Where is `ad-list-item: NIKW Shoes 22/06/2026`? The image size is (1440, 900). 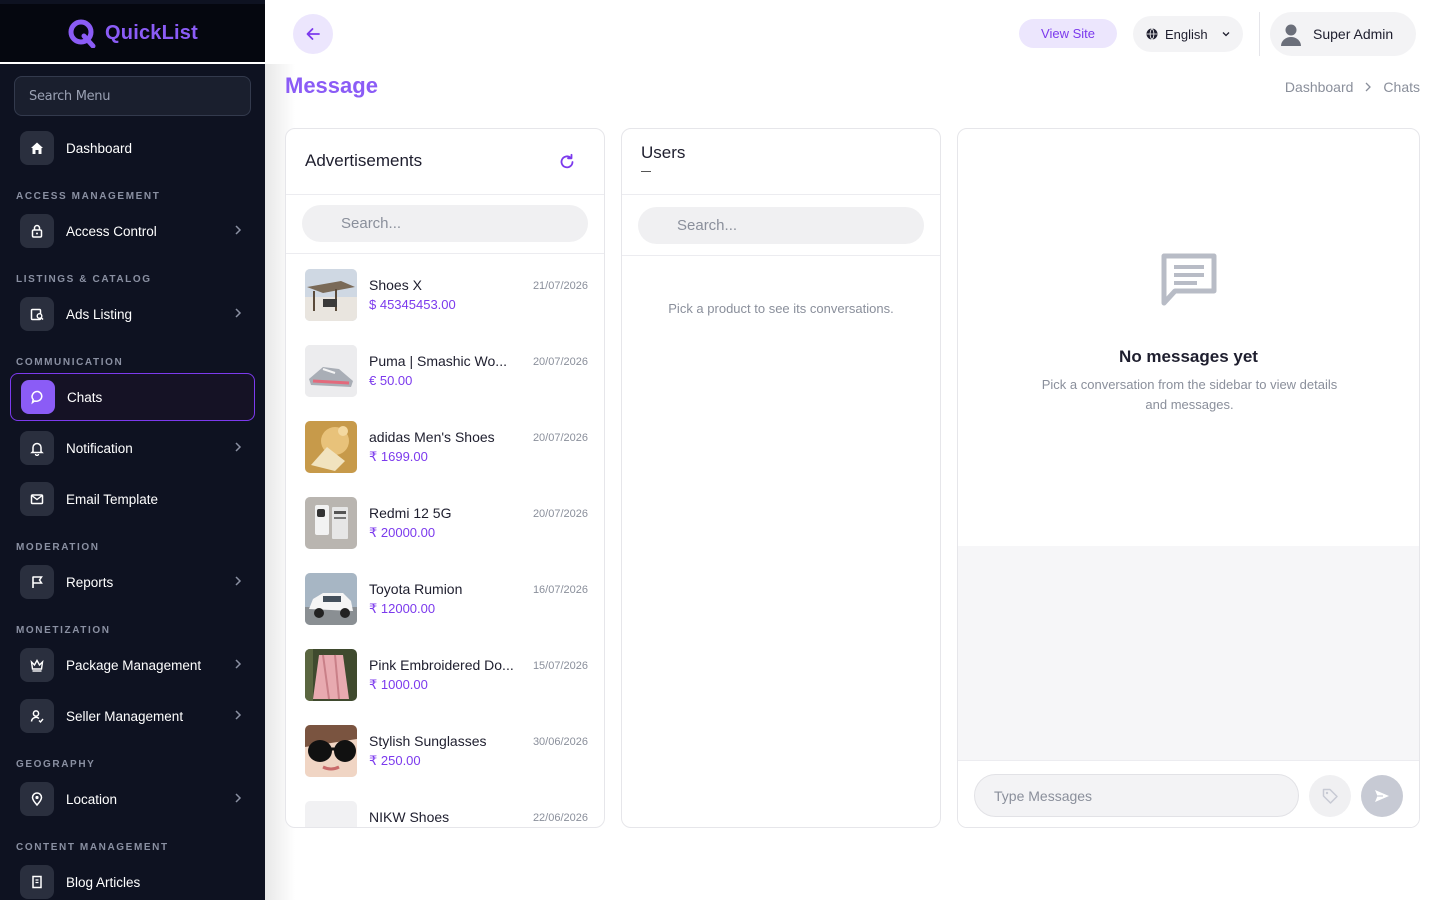 ad-list-item: NIKW Shoes 22/06/2026 is located at coordinates (447, 814).